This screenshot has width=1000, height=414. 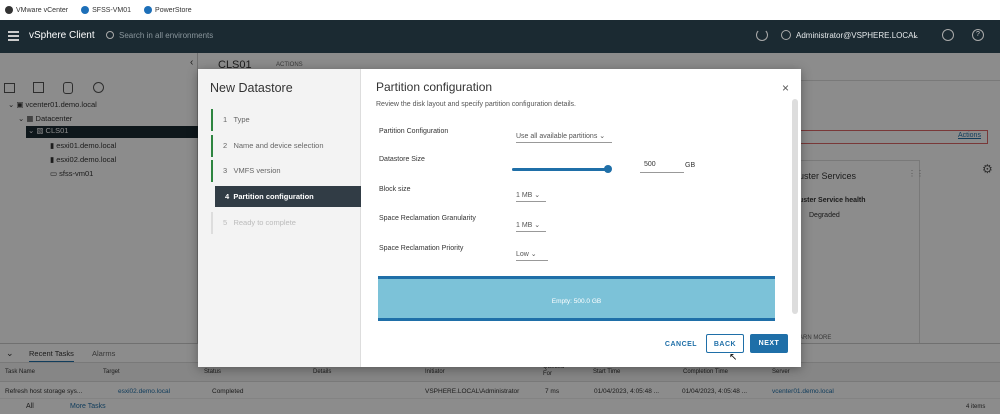 What do you see at coordinates (769, 343) in the screenshot?
I see `next-button: NEXT` at bounding box center [769, 343].